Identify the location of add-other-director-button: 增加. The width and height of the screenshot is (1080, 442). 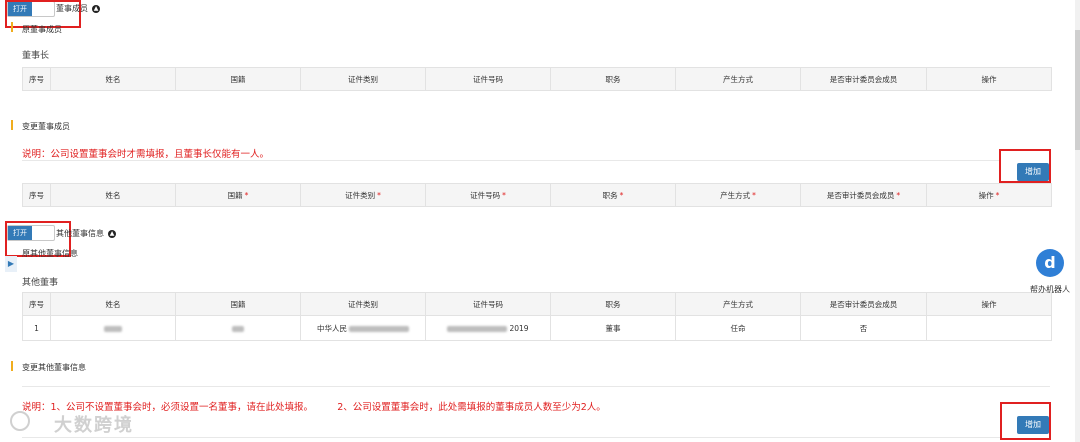
(1033, 425).